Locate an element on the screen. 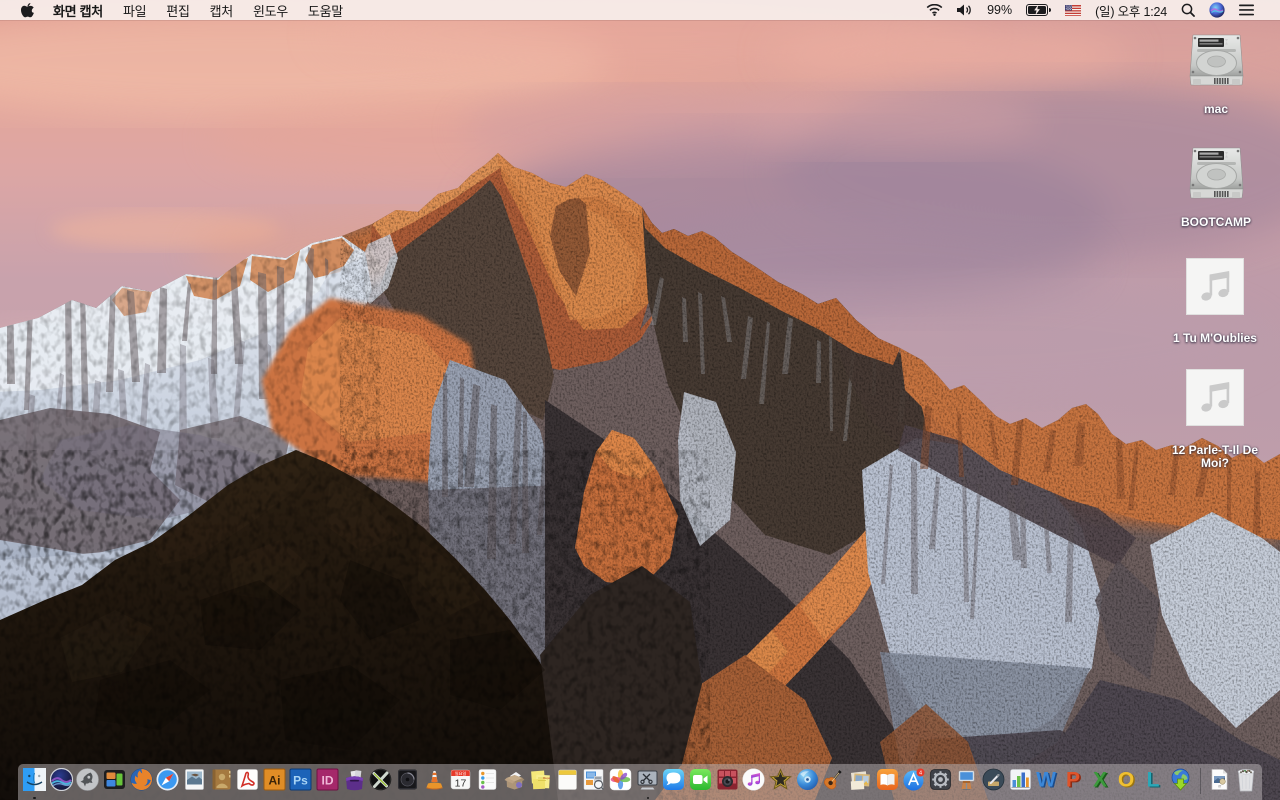 This screenshot has width=1280, height=800. svg-text: rtf is located at coordinates (1218, 786).